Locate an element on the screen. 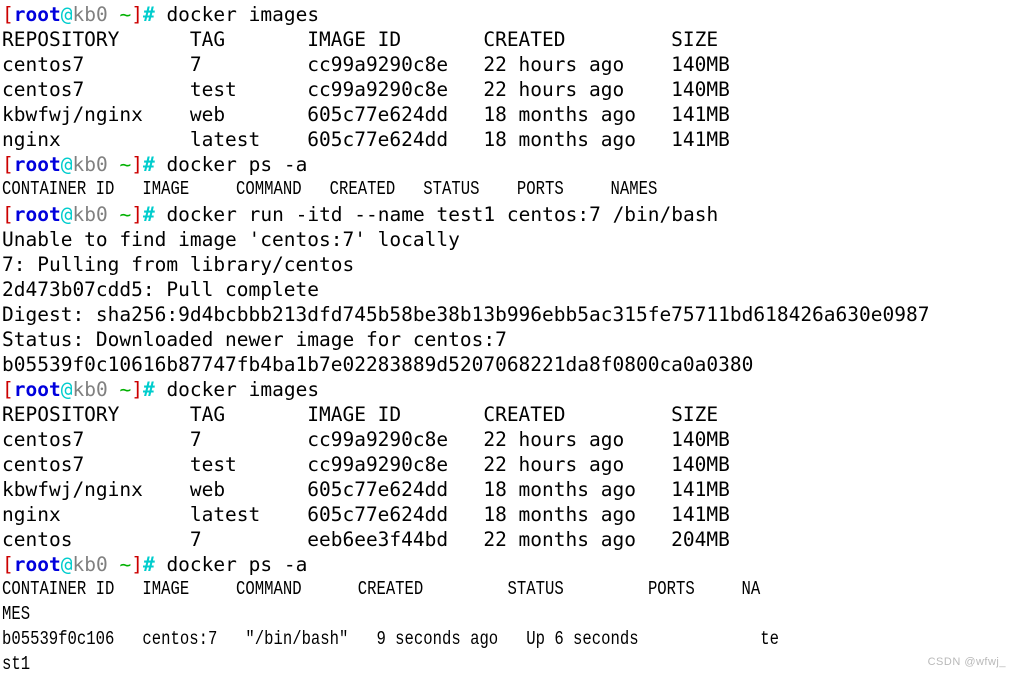 This screenshot has height=677, width=1014. images-table-2-header: REPOSITORY TAG IMAGE ID CREATED SIZE is located at coordinates (360, 414).